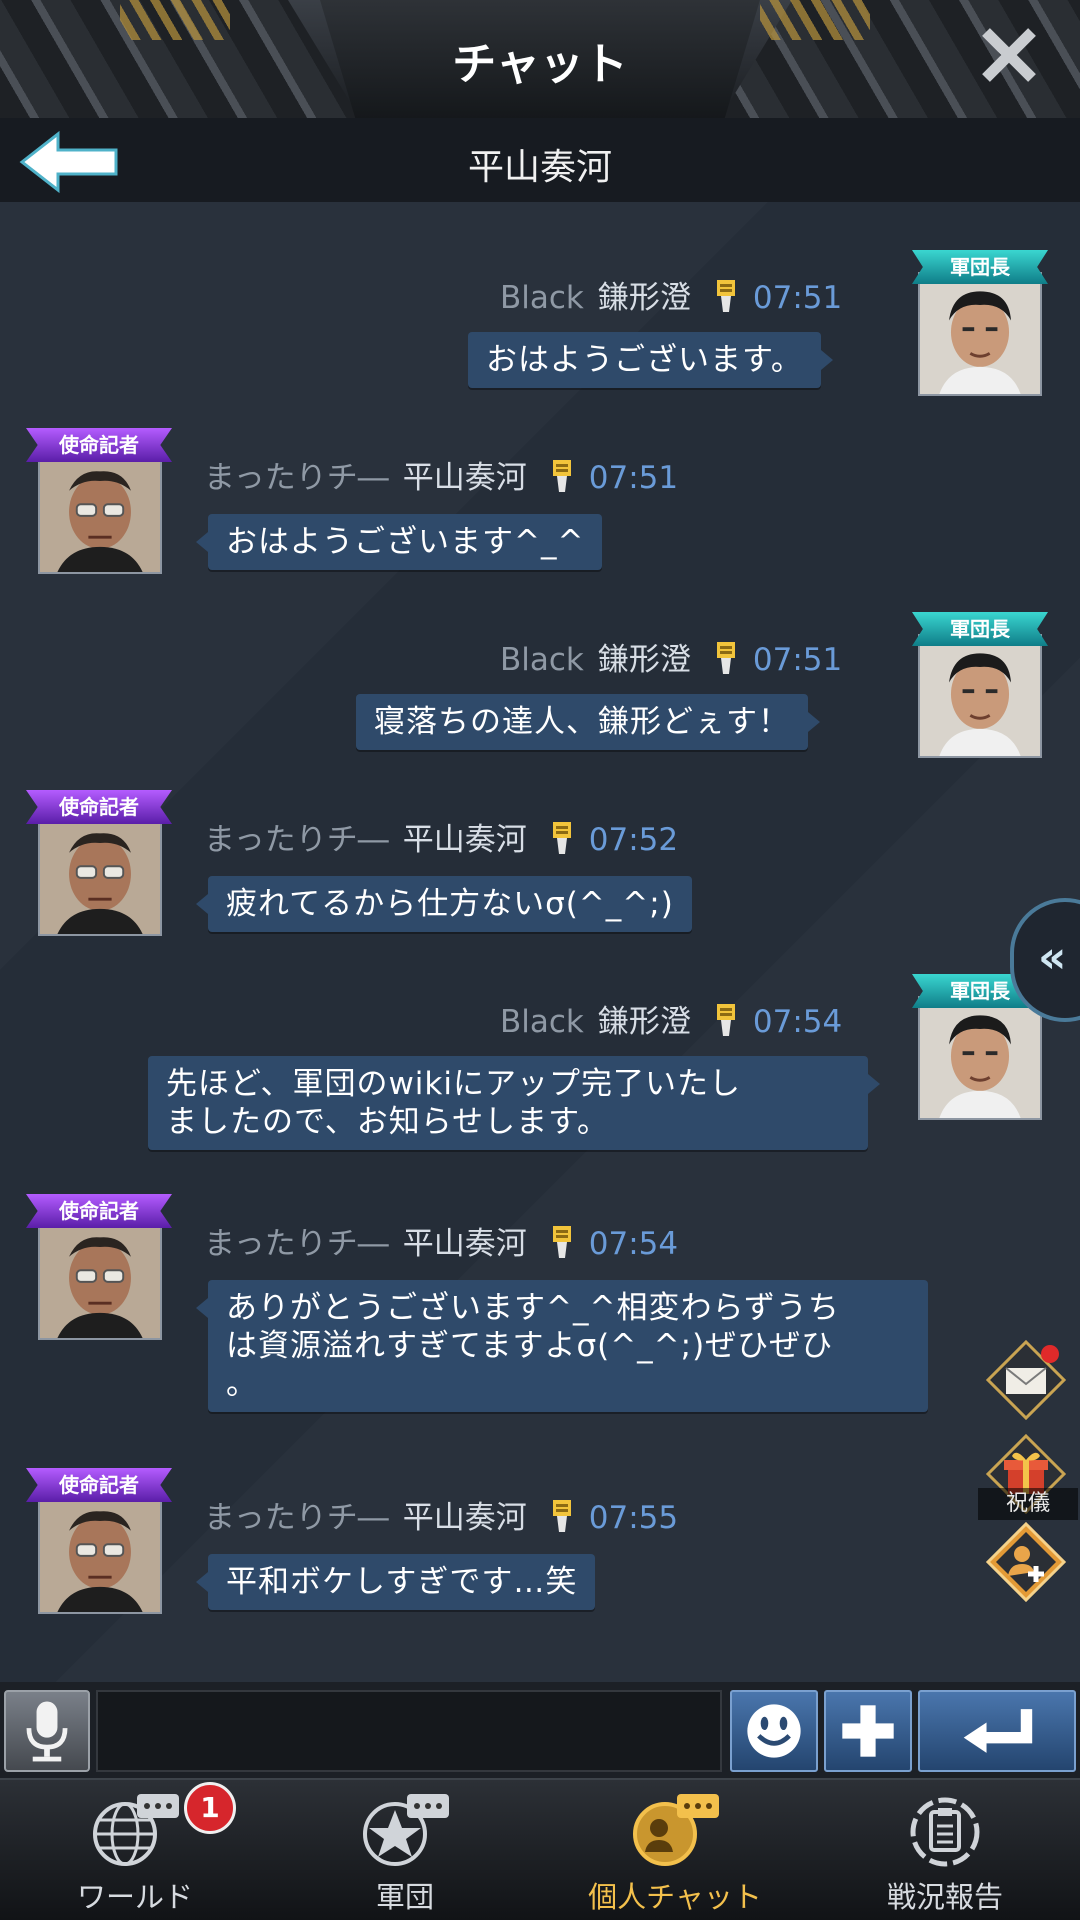 This screenshot has width=1080, height=1920. I want to click on enter-icon, so click(998, 1731).